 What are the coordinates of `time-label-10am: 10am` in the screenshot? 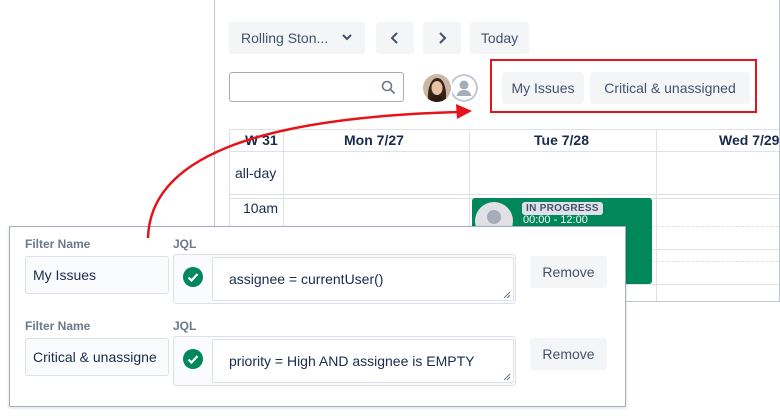 It's located at (261, 208).